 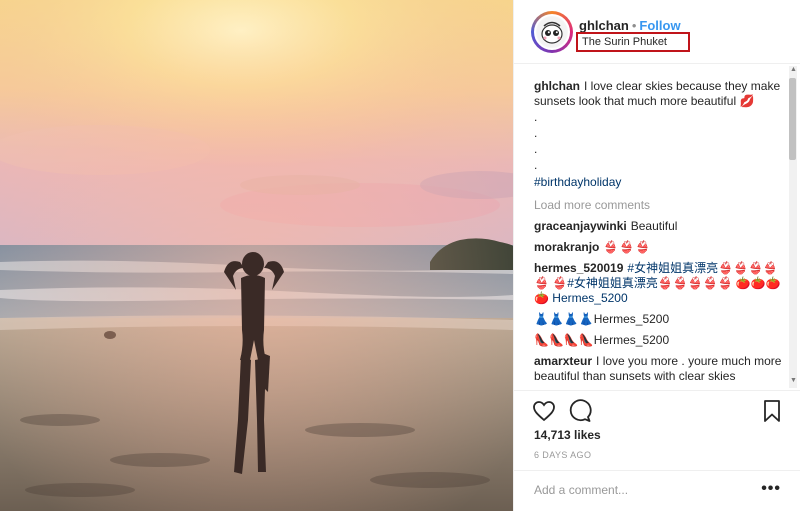 What do you see at coordinates (772, 411) in the screenshot?
I see `bookmark-icon` at bounding box center [772, 411].